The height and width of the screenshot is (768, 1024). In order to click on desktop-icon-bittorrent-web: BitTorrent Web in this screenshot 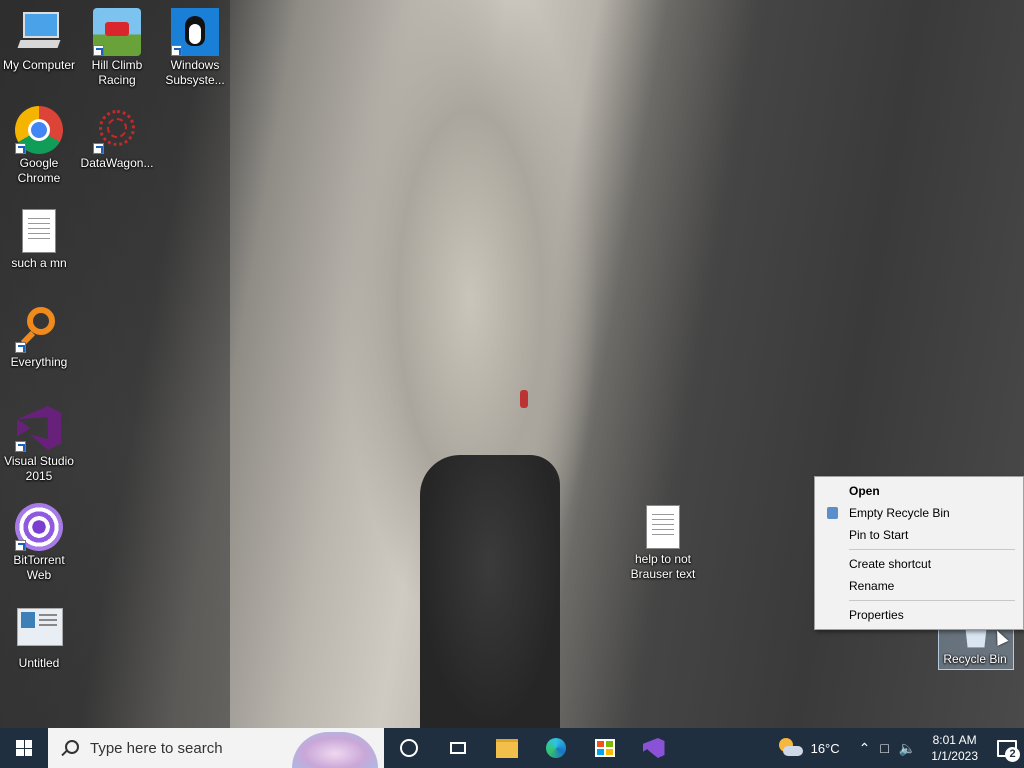, I will do `click(39, 543)`.